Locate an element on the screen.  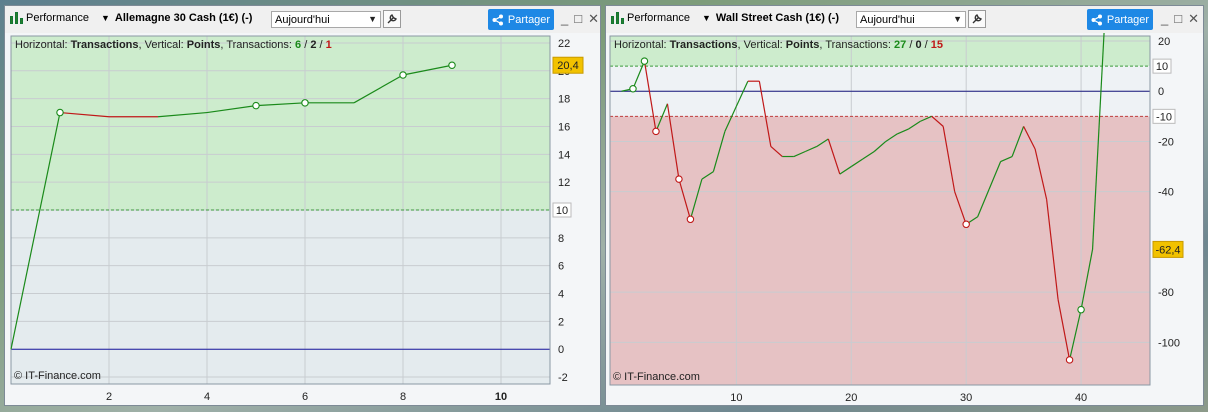
y-tick-label: -80 is located at coordinates (1166, 293).